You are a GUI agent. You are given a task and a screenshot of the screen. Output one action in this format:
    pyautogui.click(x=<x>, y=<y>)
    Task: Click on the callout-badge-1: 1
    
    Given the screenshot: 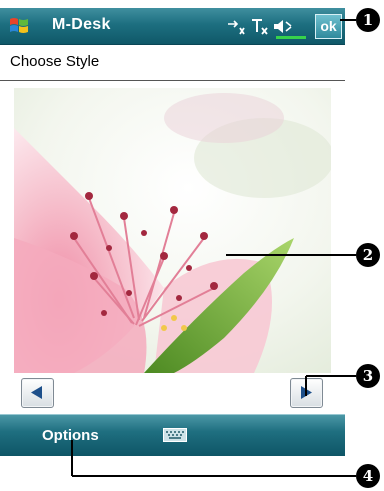 What is the action you would take?
    pyautogui.click(x=368, y=20)
    